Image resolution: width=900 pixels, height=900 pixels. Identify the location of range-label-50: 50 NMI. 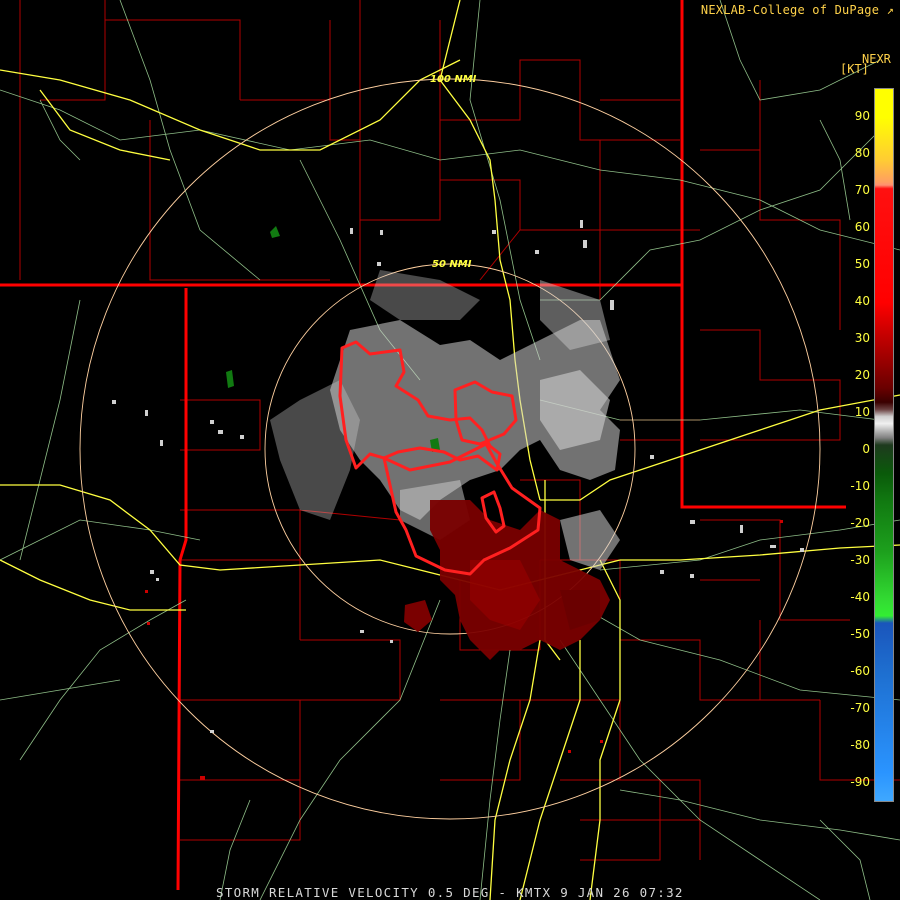
(452, 264).